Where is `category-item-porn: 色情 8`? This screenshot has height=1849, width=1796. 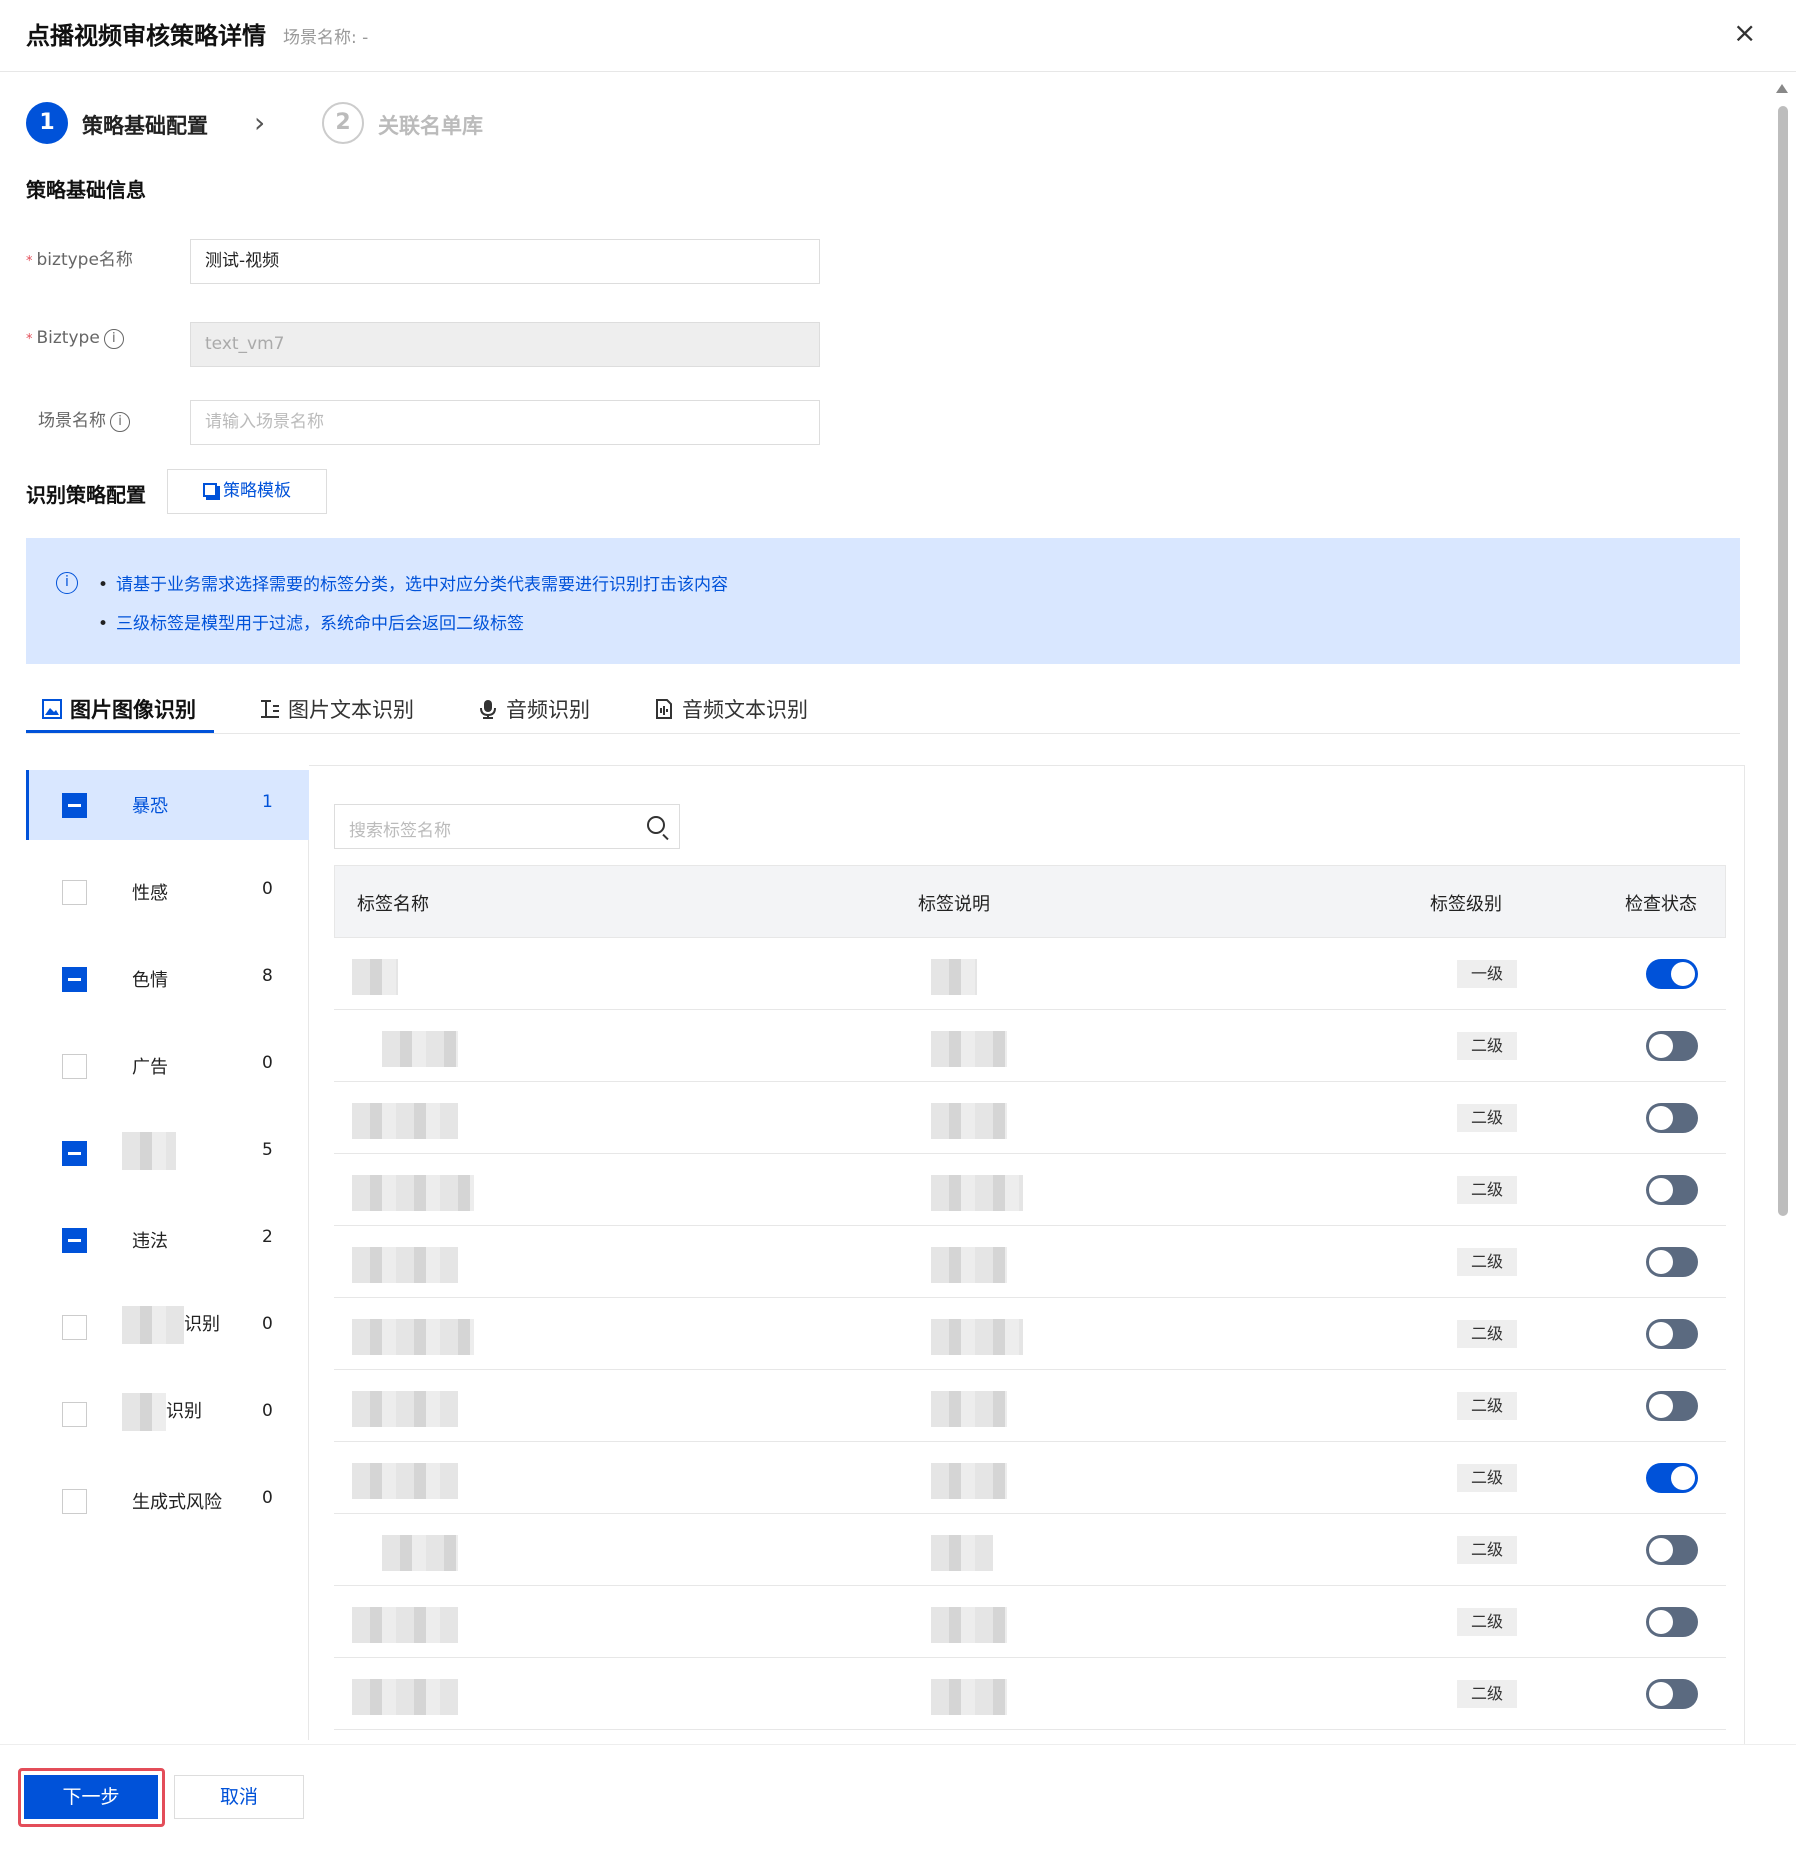 category-item-porn: 色情 8 is located at coordinates (167, 979).